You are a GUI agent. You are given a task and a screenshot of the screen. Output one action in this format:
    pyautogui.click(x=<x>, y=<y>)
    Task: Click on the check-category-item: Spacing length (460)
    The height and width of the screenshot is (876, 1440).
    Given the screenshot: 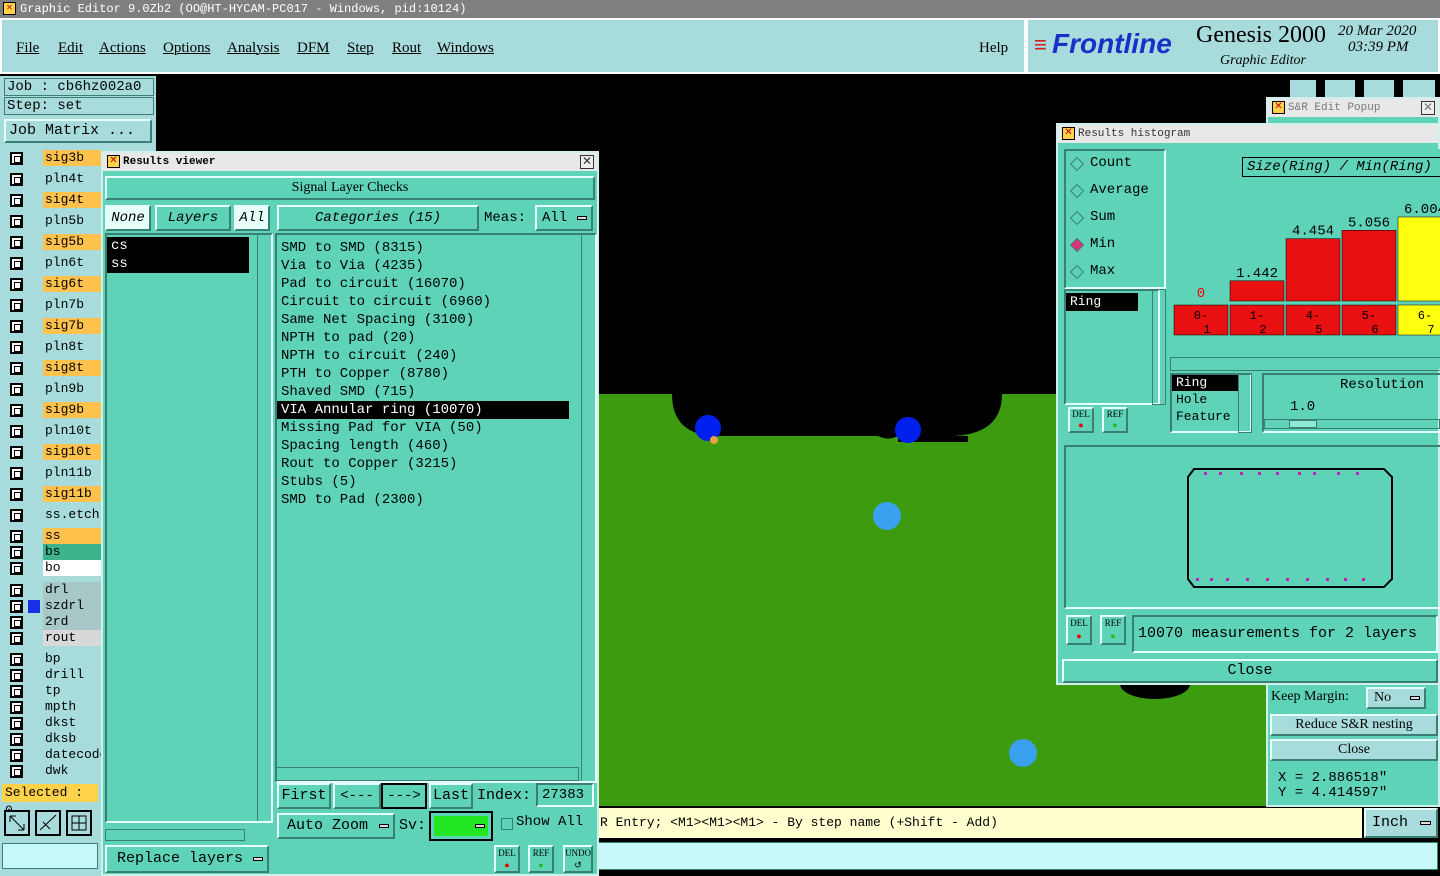 What is the action you would take?
    pyautogui.click(x=436, y=446)
    